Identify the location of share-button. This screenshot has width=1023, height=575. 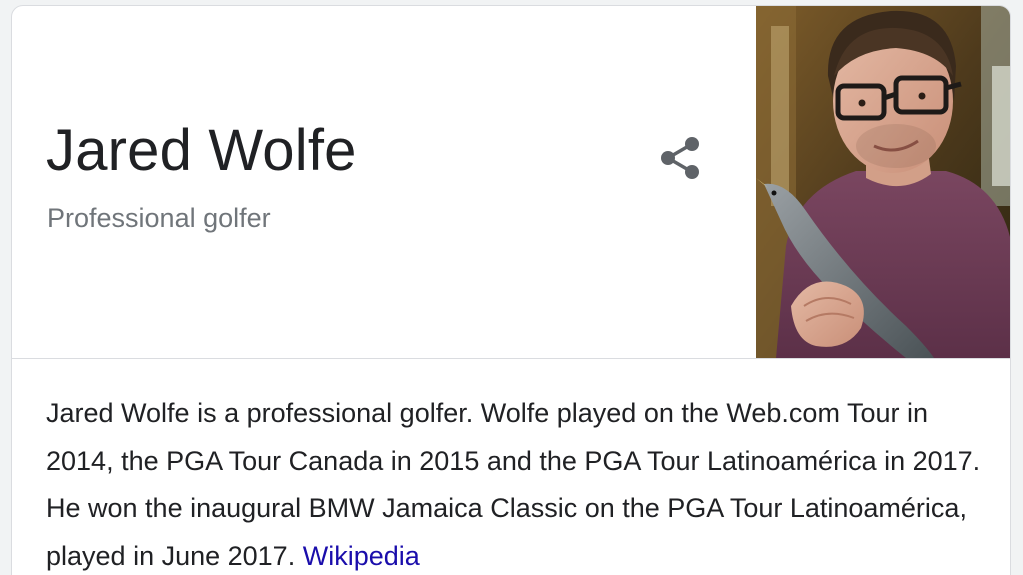
(680, 158).